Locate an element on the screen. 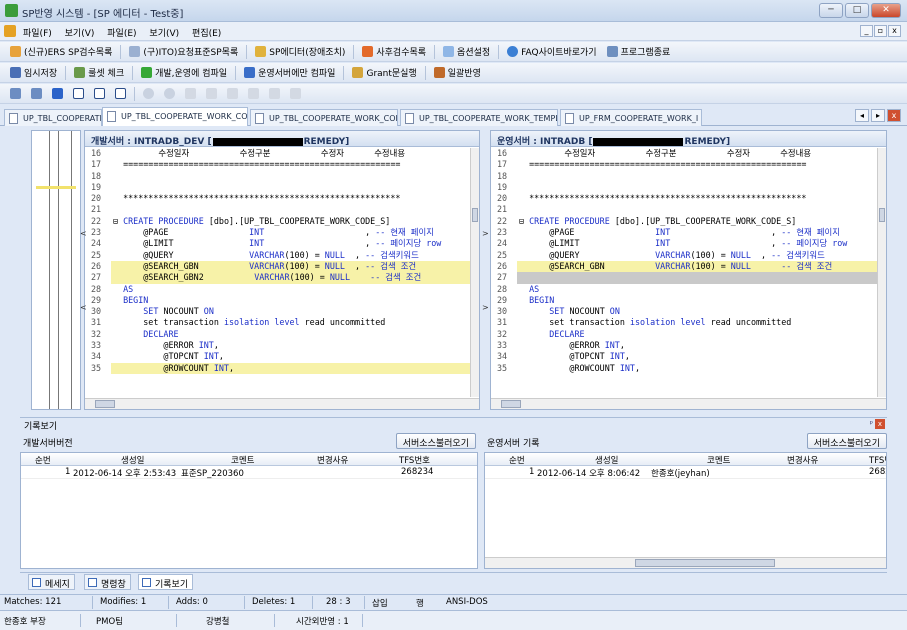  toolbar-new-ers-list: (신규)ERS SP검수목록 is located at coordinates (61, 51).